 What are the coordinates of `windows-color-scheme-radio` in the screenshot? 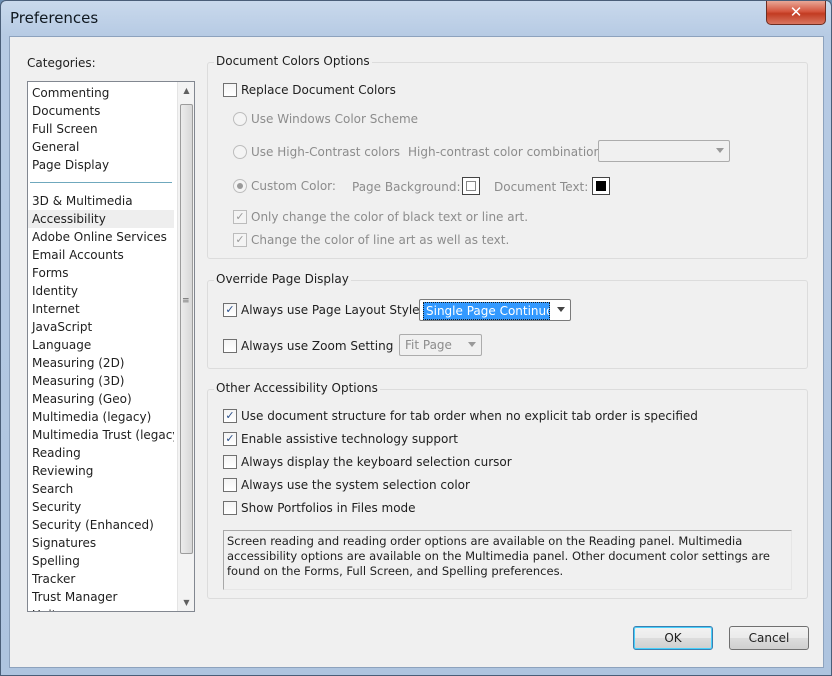 It's located at (240, 119).